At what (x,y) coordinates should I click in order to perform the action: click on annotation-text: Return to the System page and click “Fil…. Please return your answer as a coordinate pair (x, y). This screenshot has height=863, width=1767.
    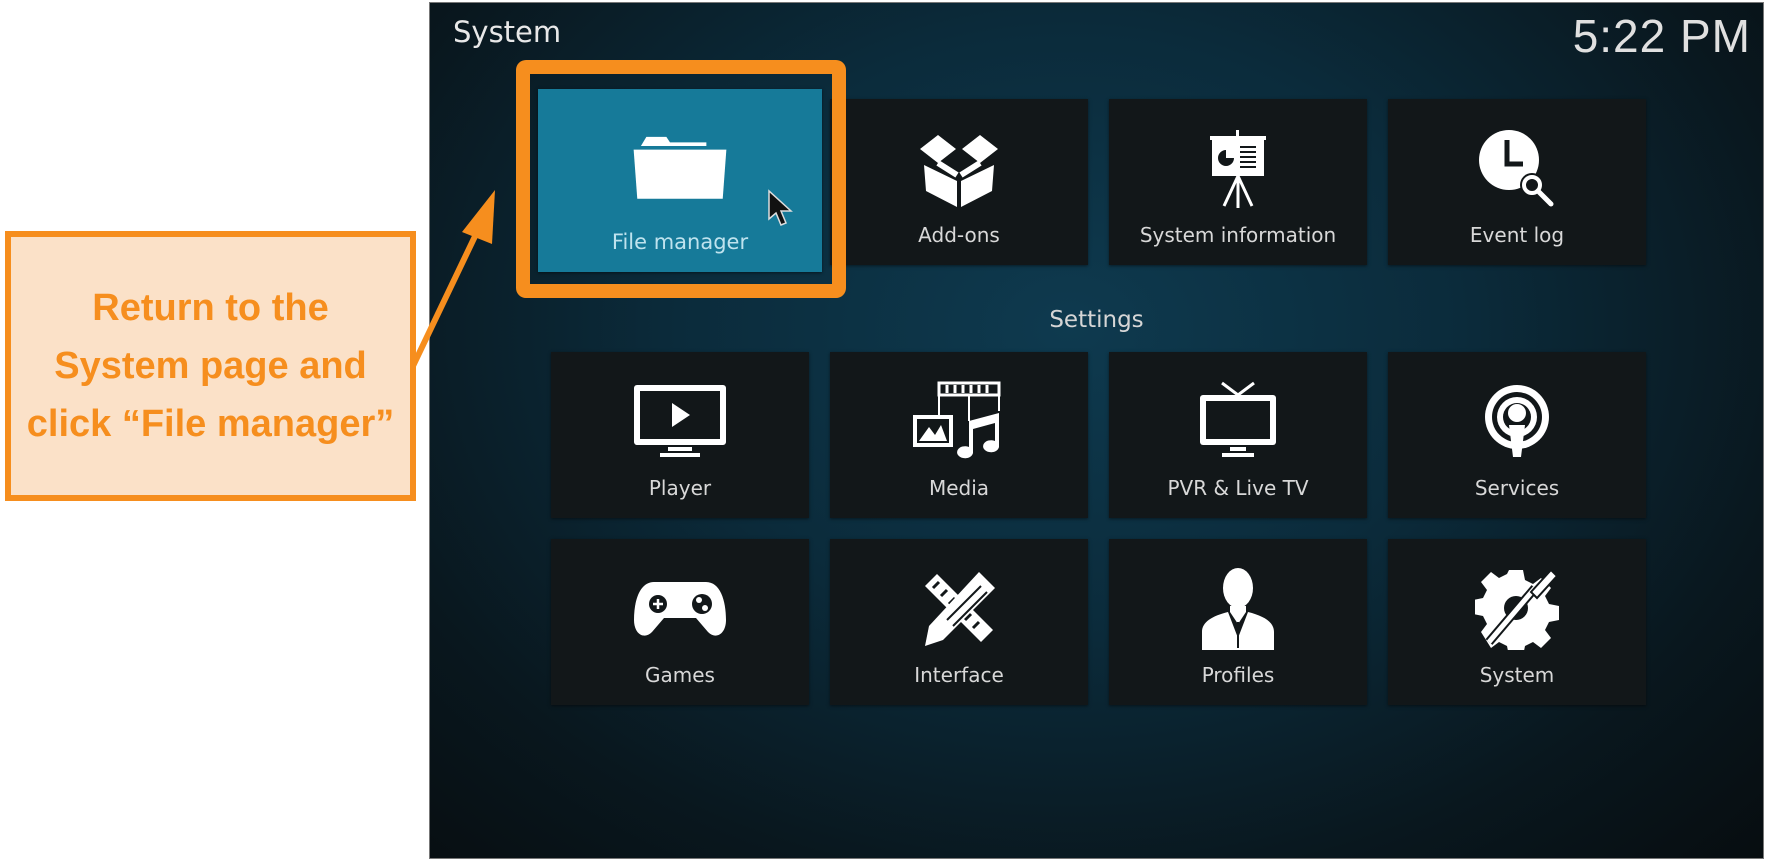
    Looking at the image, I should click on (210, 366).